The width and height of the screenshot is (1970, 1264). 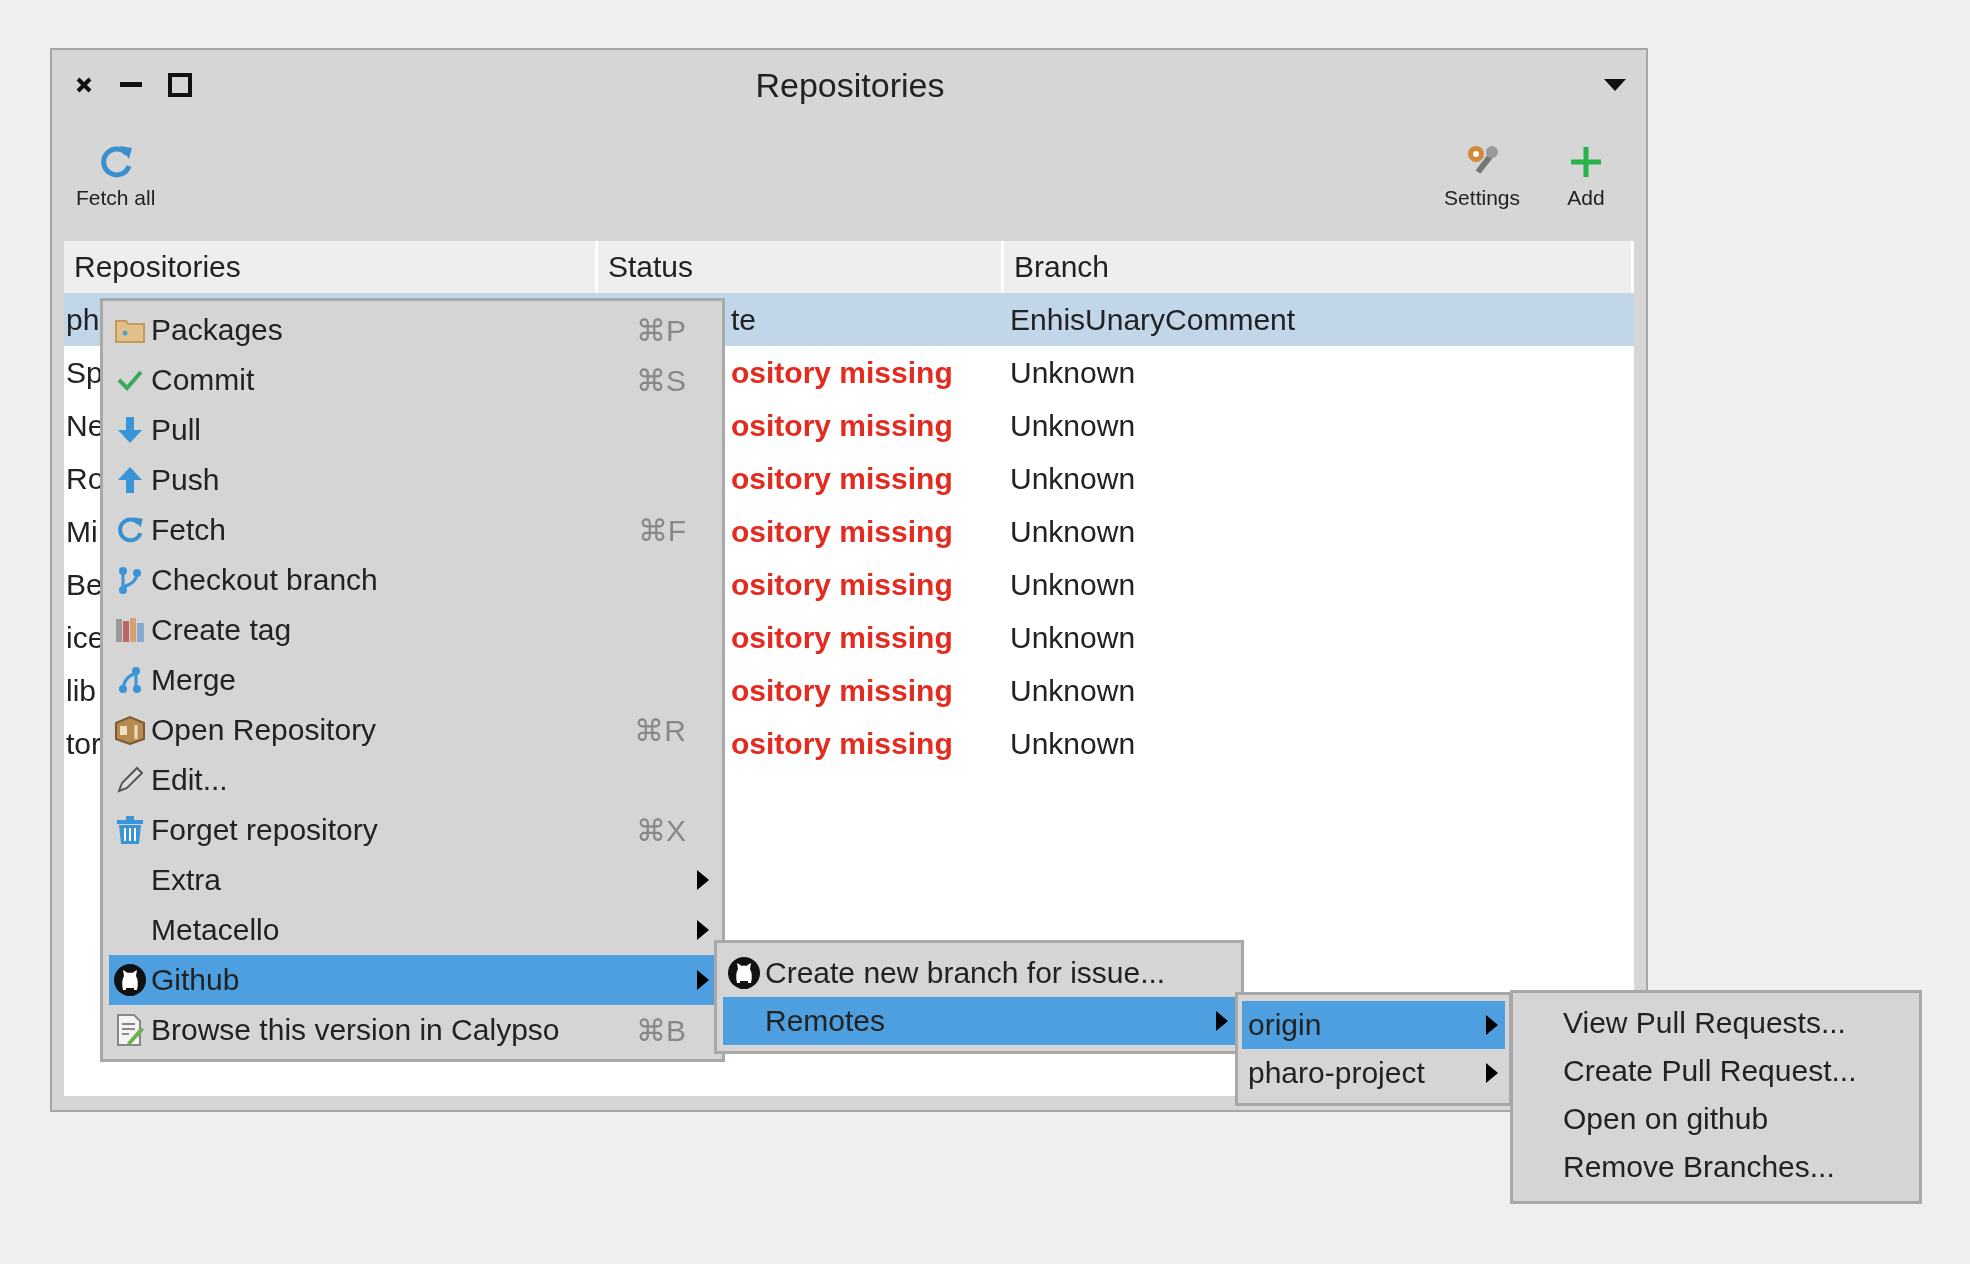 I want to click on table-cell: Mi, so click(x=82, y=531).